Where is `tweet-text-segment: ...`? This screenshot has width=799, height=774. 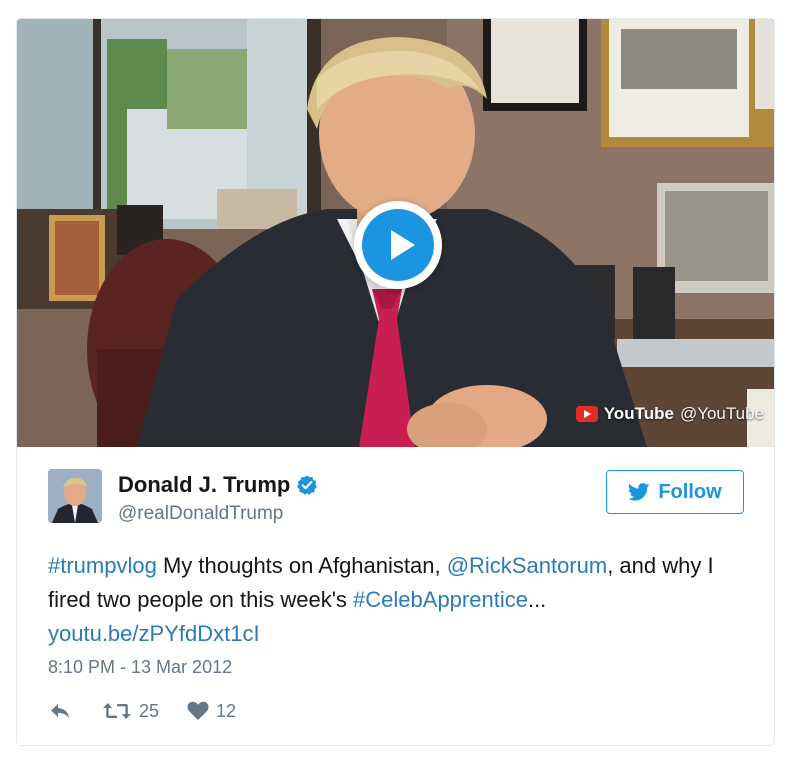
tweet-text-segment: ... is located at coordinates (537, 599).